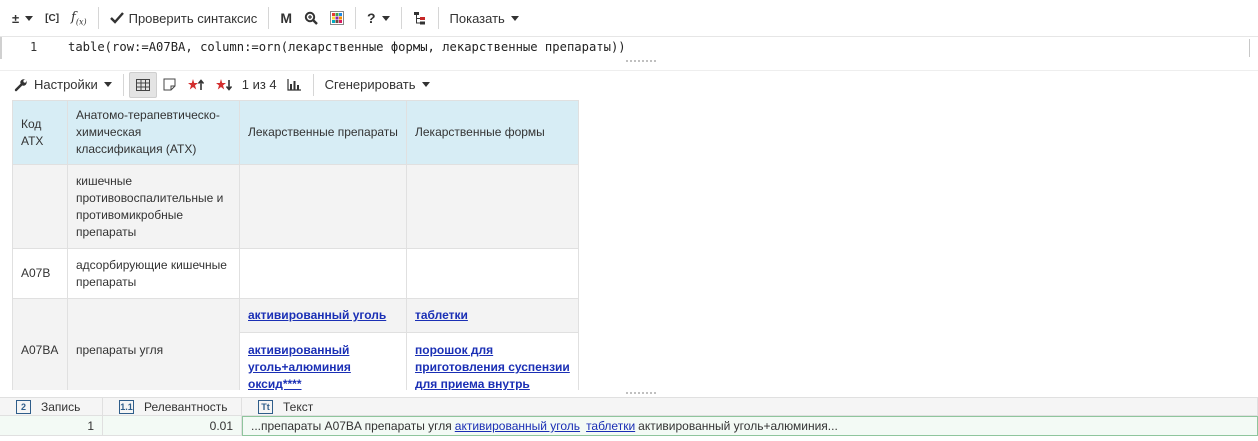  I want to click on generate-dropdown: Сгенерировать, so click(377, 85).